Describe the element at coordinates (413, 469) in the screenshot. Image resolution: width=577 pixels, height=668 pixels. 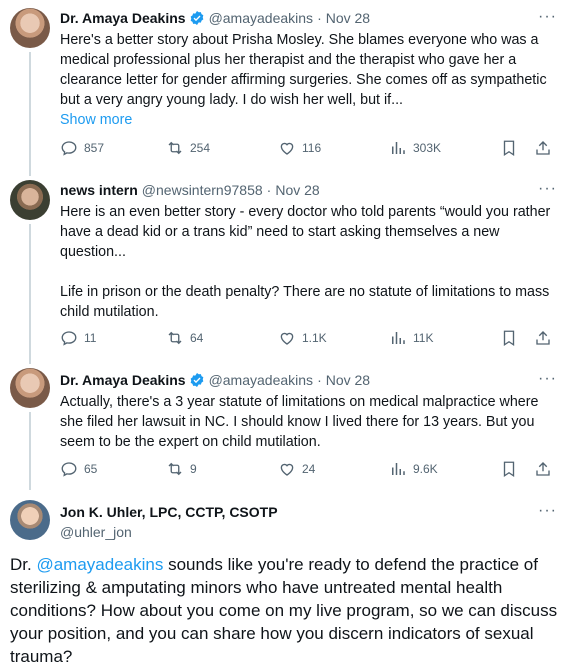
I see `views-button: 9.6K` at that location.